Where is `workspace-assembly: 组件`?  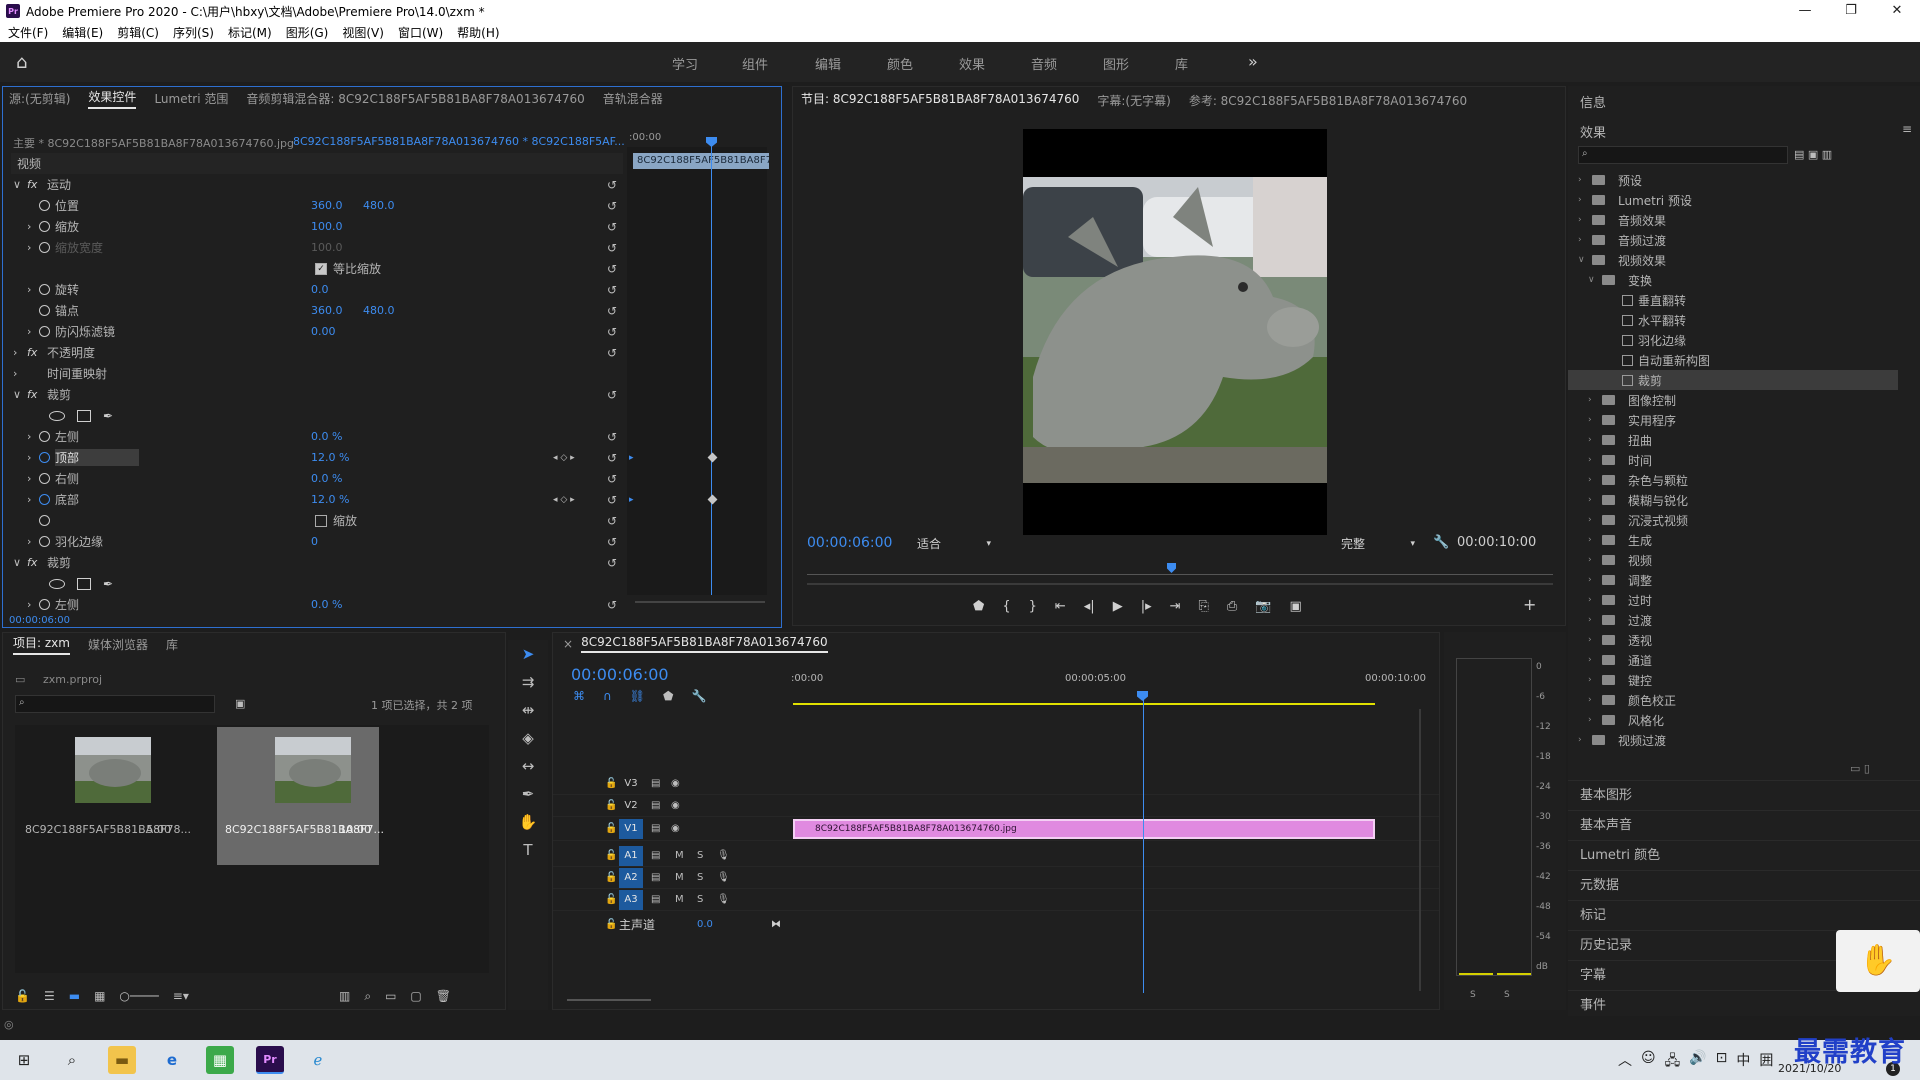 workspace-assembly: 组件 is located at coordinates (755, 63).